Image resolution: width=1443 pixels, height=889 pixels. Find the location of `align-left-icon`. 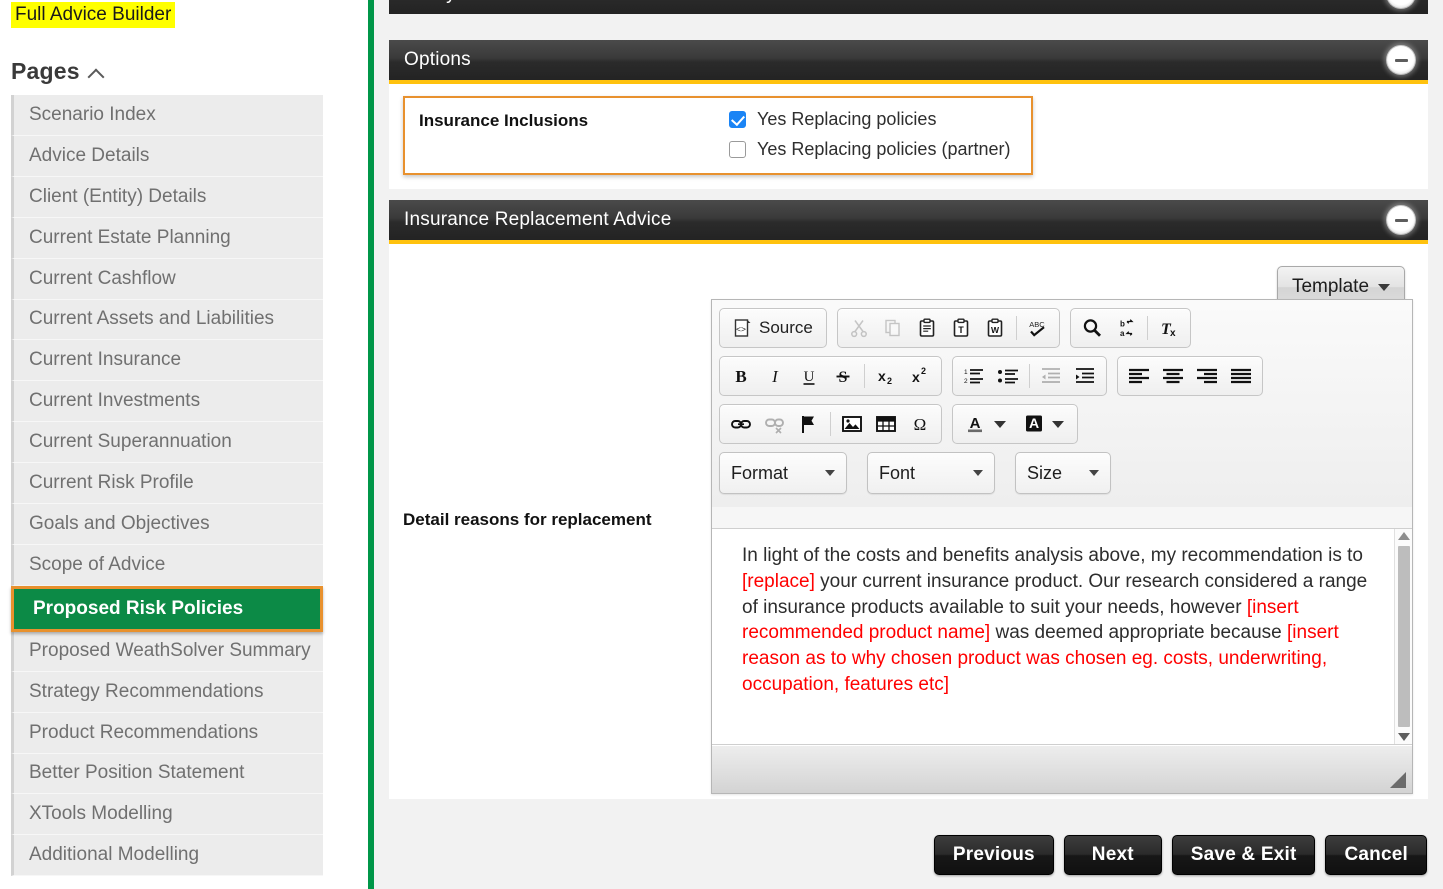

align-left-icon is located at coordinates (1139, 376).